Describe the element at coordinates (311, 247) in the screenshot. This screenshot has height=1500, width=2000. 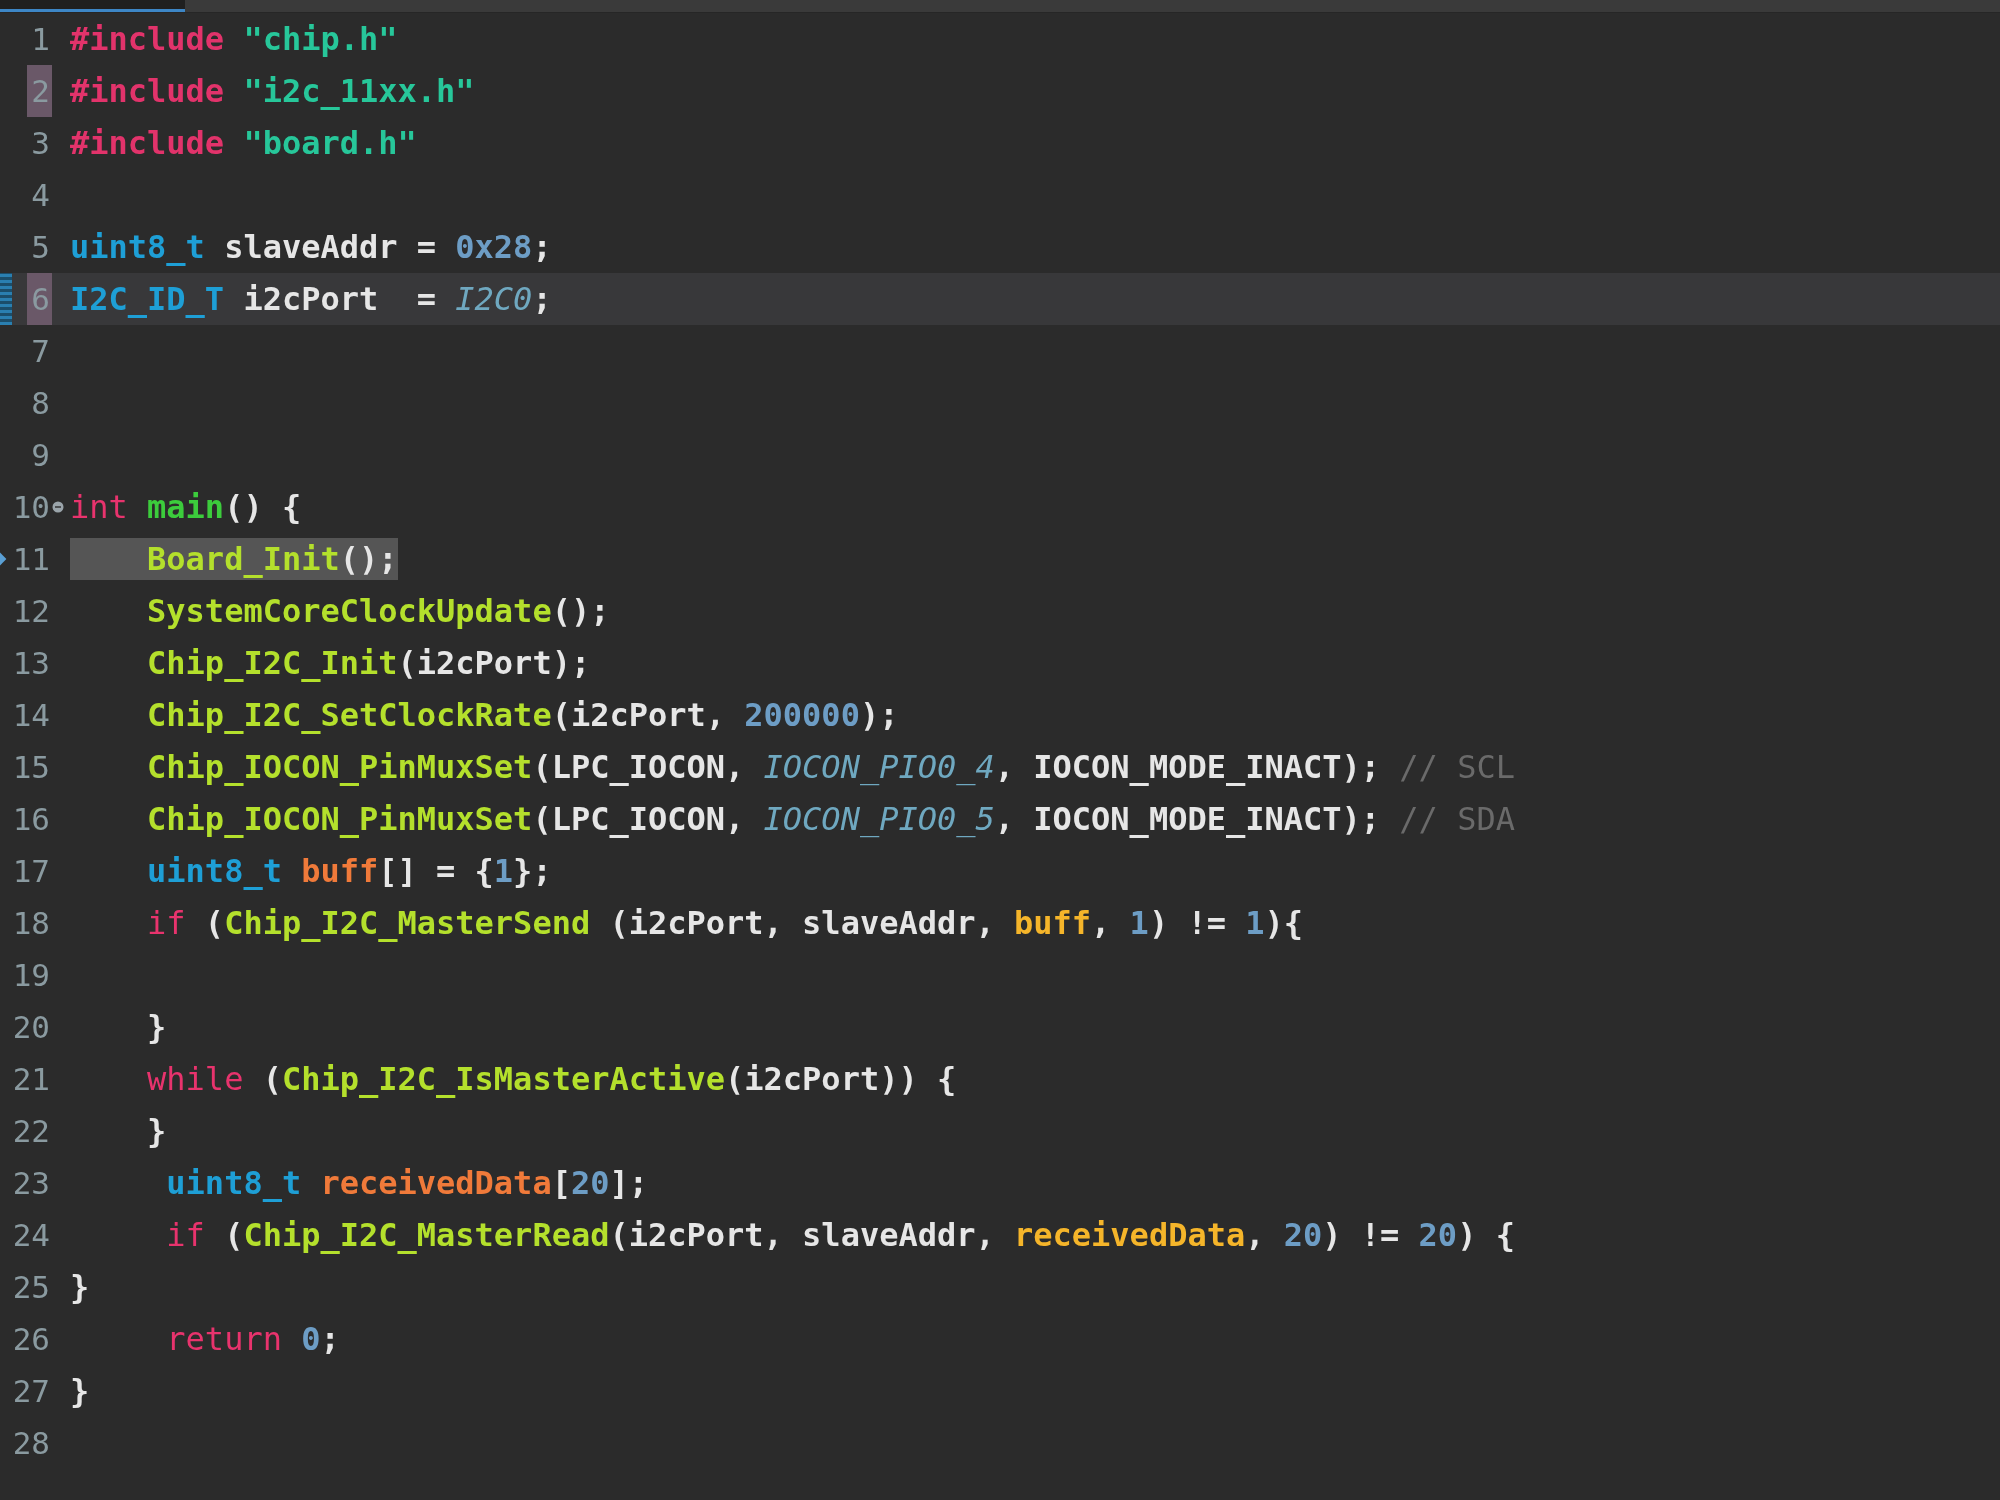
I see `code-line: uint8_t slaveAddr = 0x28;` at that location.